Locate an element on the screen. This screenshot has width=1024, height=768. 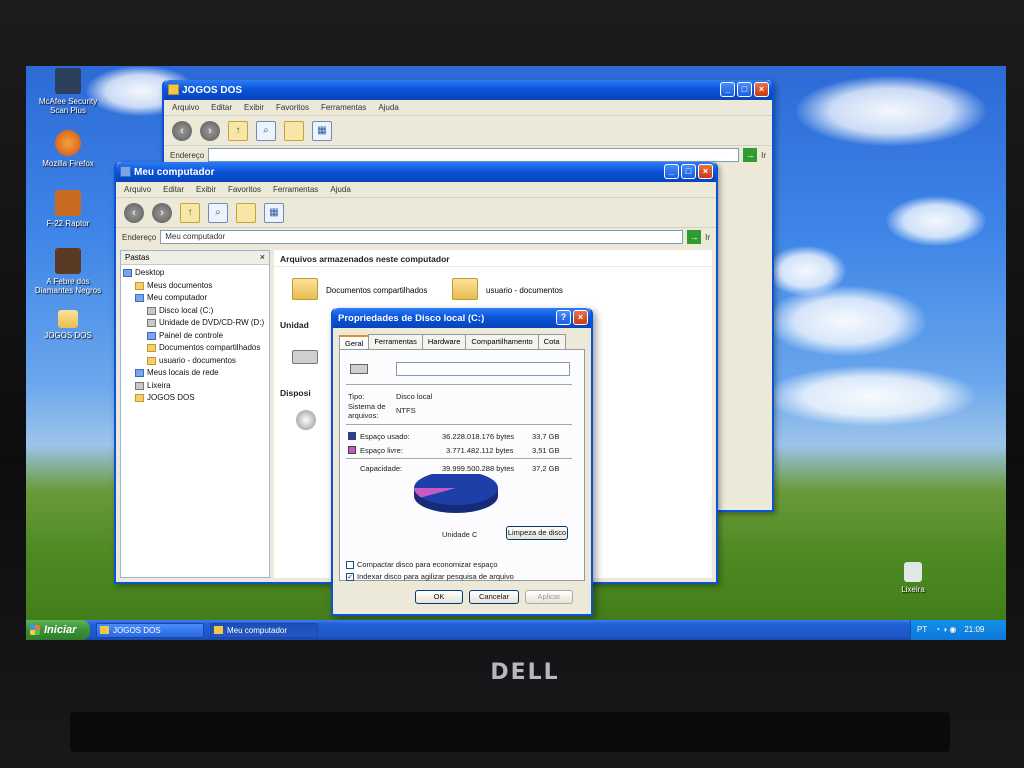
desktop-icon-mcafee: McAfee Security Scan Plus is located at coordinates (68, 91).